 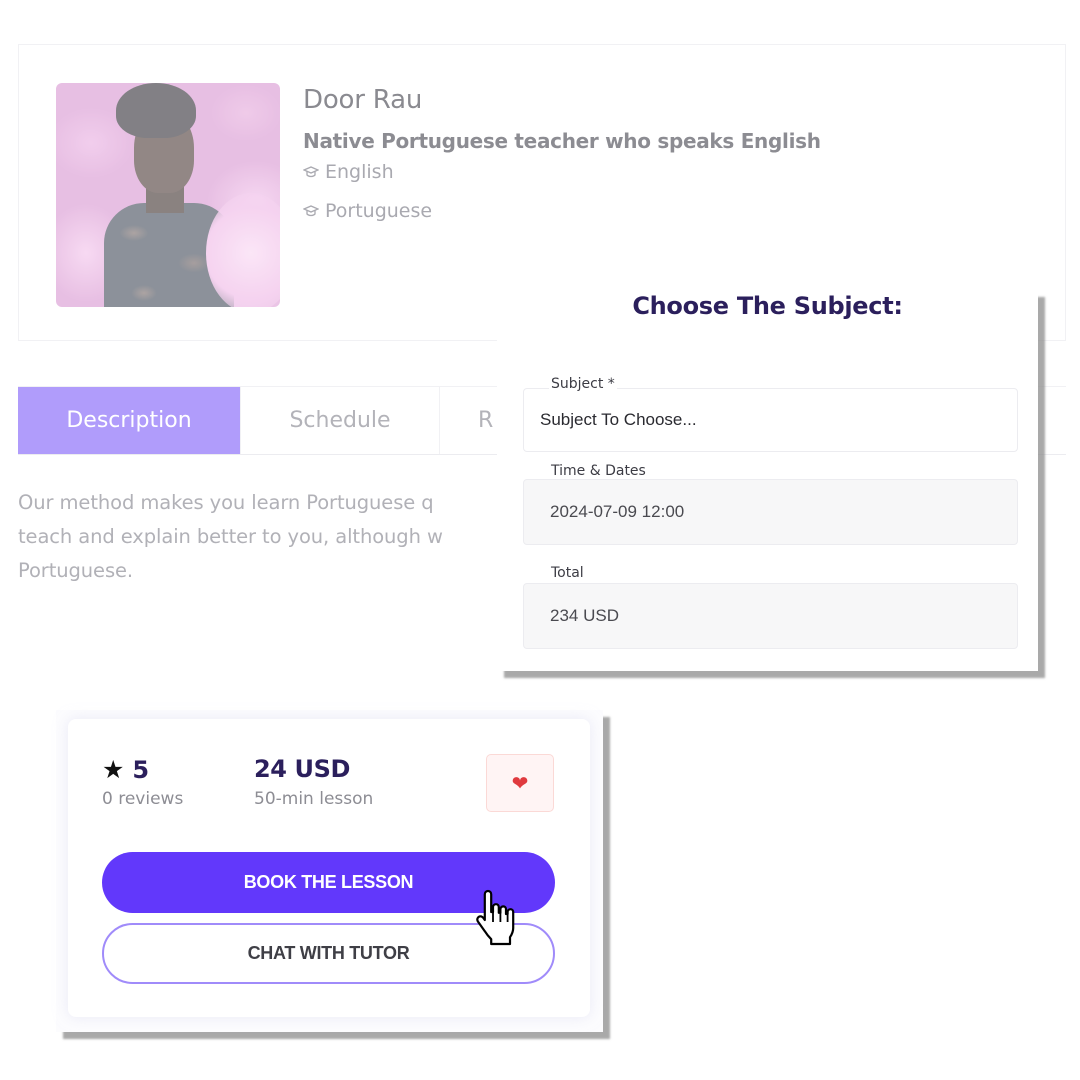 What do you see at coordinates (314, 799) in the screenshot?
I see `lesson-duration: 50-min lesson` at bounding box center [314, 799].